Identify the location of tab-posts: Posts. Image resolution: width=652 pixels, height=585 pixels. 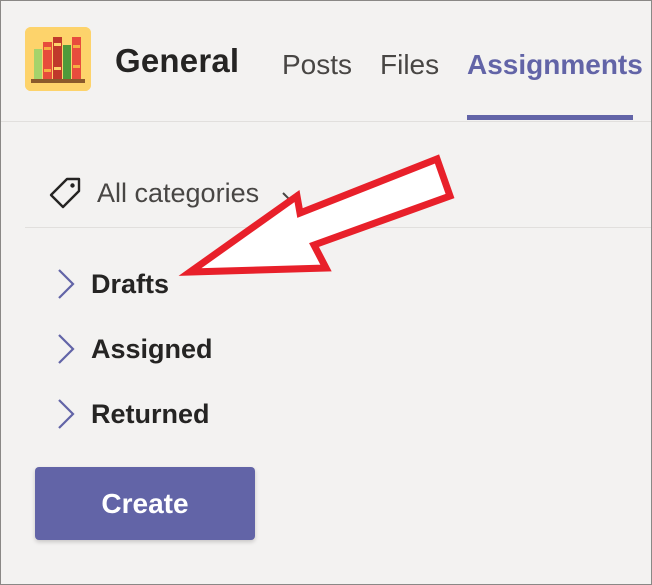
(317, 65).